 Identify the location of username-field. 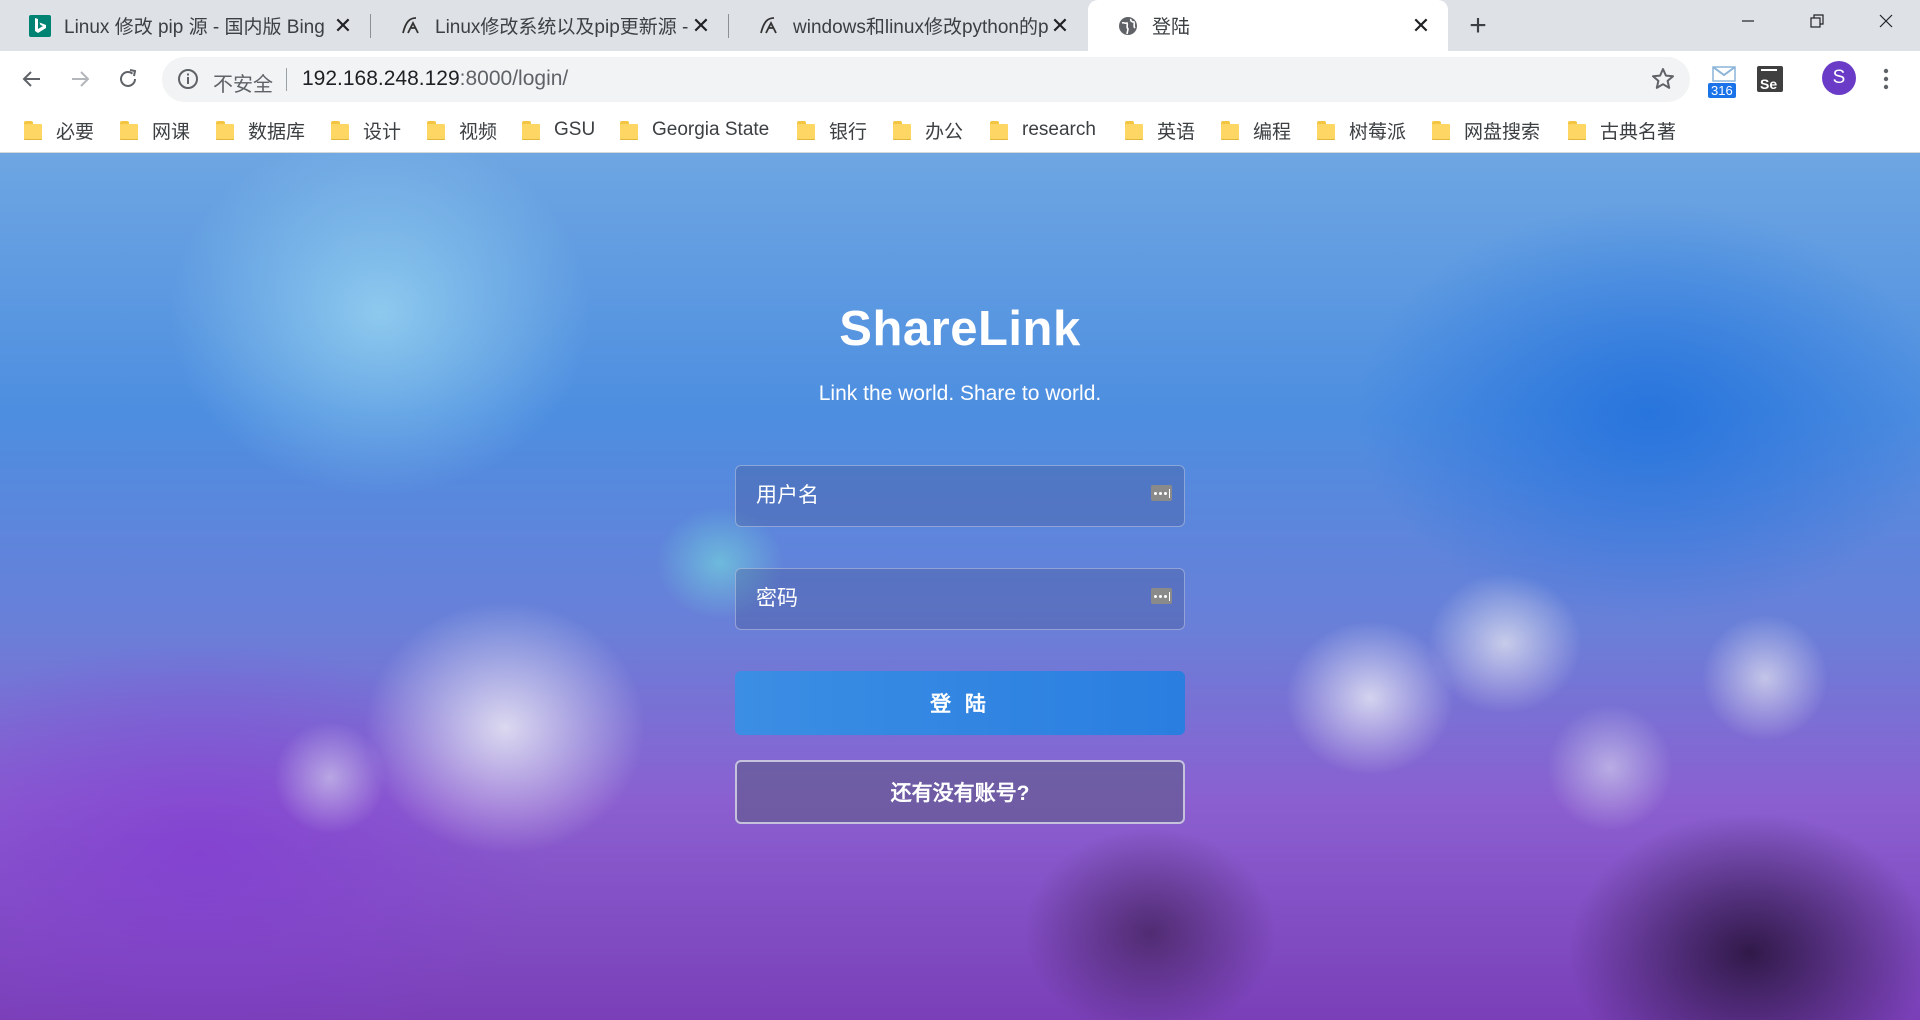
(960, 496).